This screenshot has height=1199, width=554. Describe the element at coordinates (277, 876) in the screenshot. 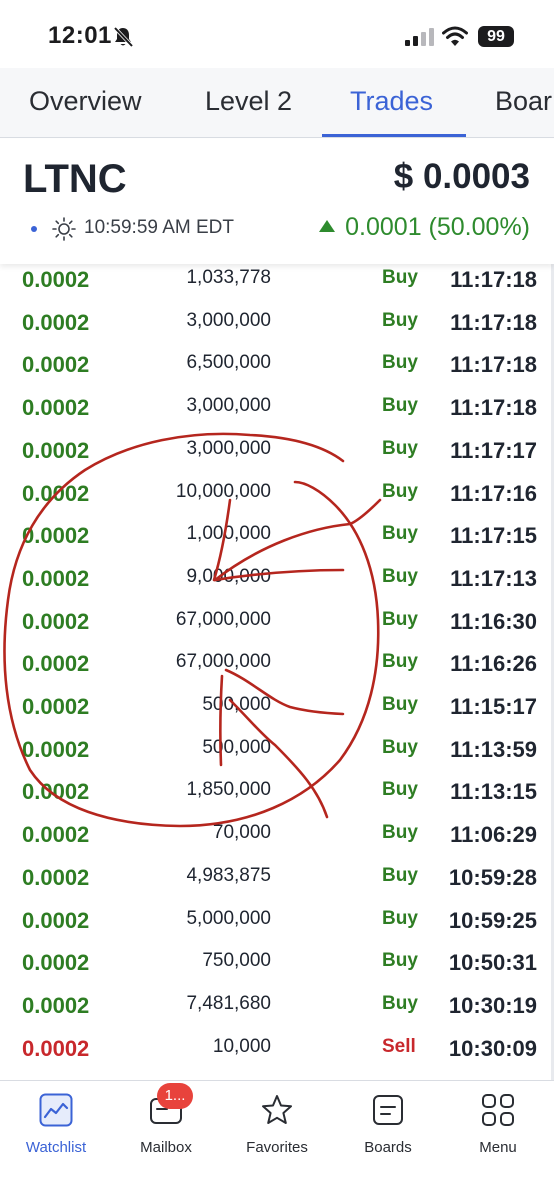

I see `trade-row: 0.0002 4,983,875 Buy 10:59:28` at that location.